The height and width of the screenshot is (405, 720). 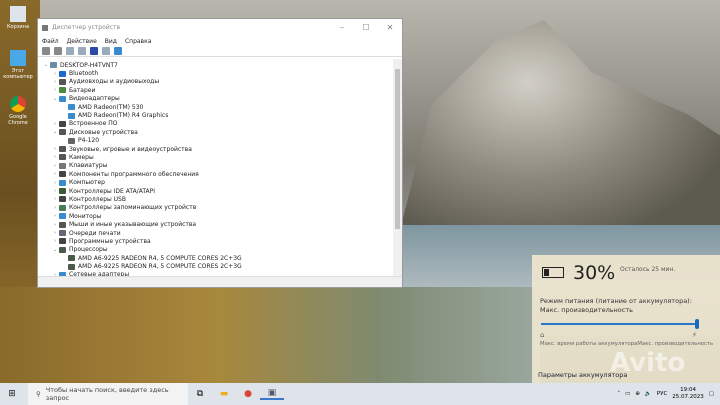 I want to click on volume-icon: 🔈, so click(x=648, y=394).